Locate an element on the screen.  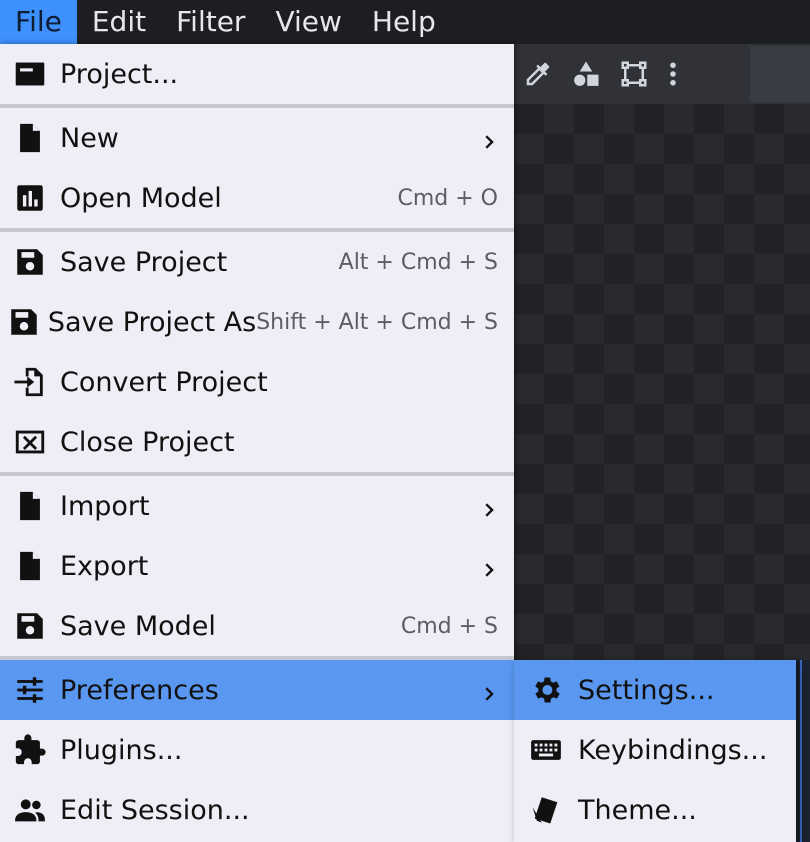
toolbar-blank-panel is located at coordinates (780, 74).